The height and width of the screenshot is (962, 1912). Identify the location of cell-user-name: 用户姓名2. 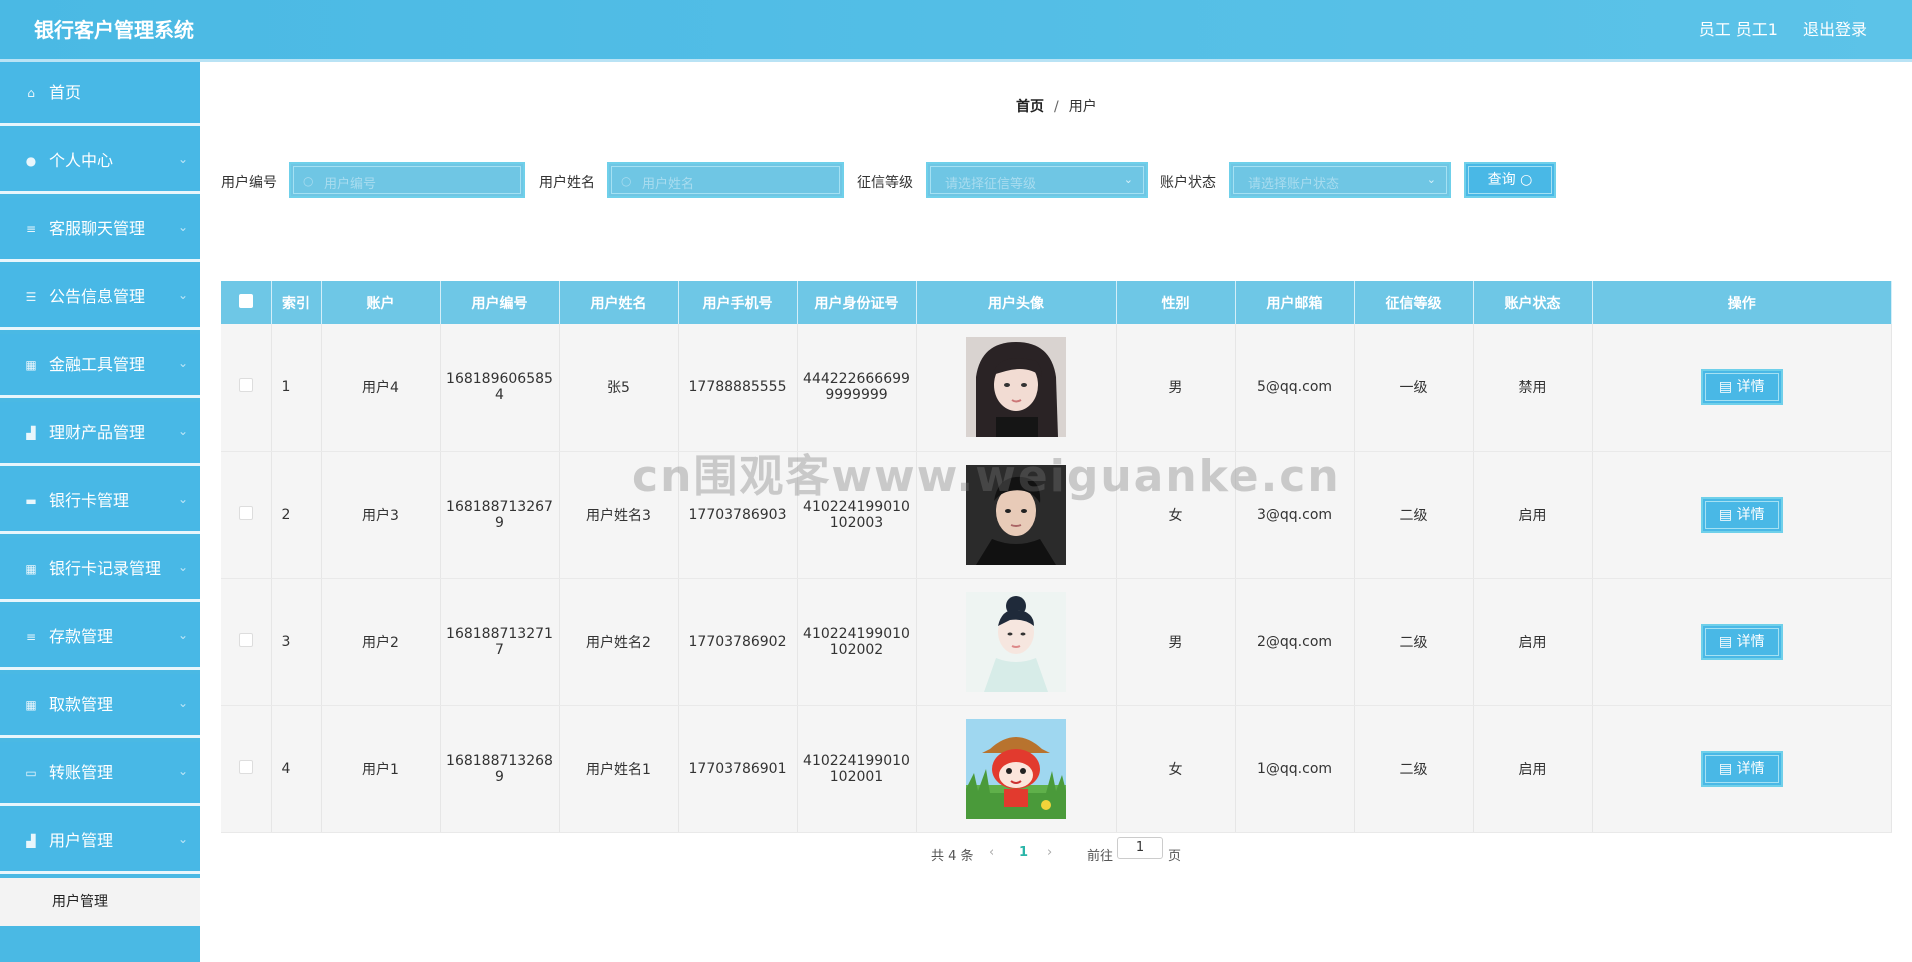
(619, 642).